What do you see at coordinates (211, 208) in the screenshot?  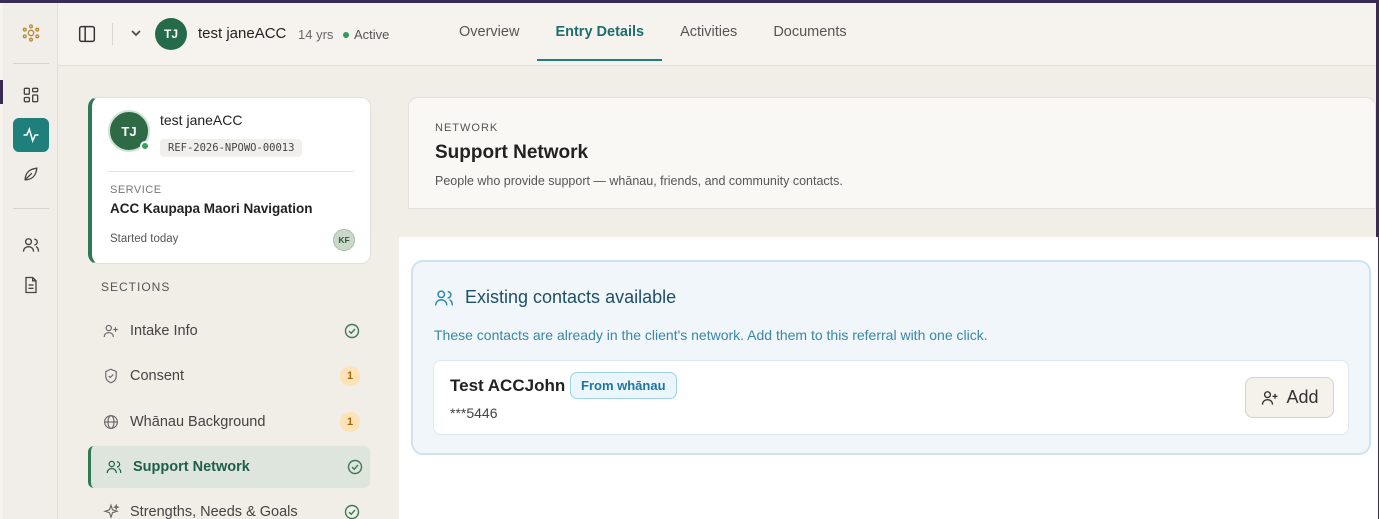 I see `service-name: ACC Kaupapa Maori Navigation` at bounding box center [211, 208].